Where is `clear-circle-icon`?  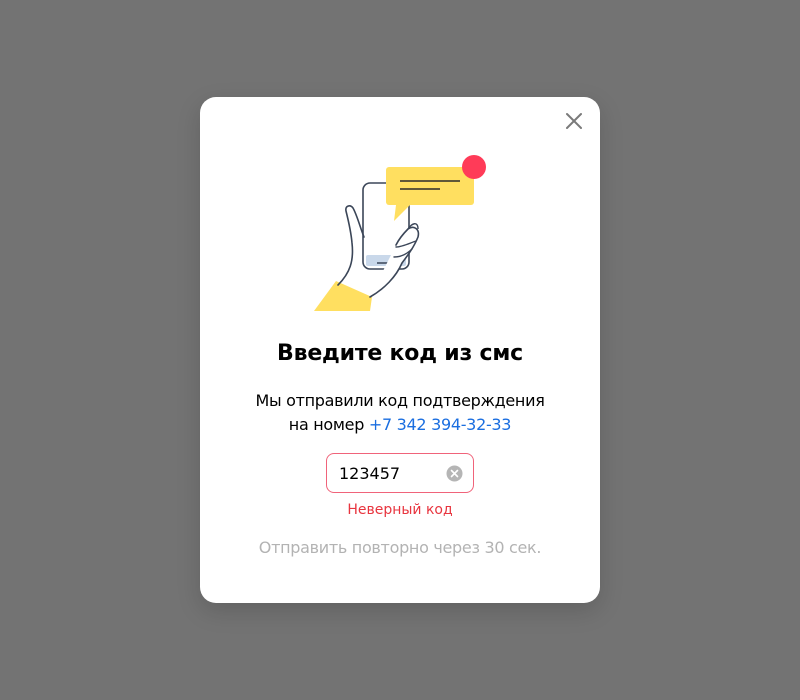 clear-circle-icon is located at coordinates (454, 473).